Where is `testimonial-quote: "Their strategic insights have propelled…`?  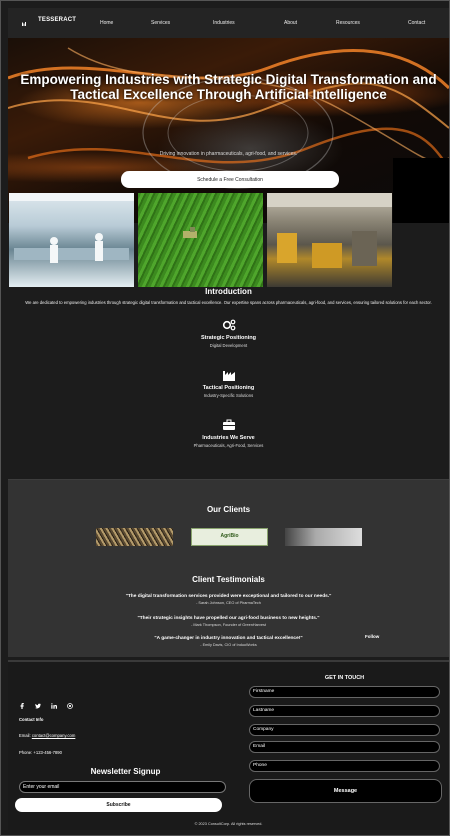 testimonial-quote: "Their strategic insights have propelled… is located at coordinates (228, 618).